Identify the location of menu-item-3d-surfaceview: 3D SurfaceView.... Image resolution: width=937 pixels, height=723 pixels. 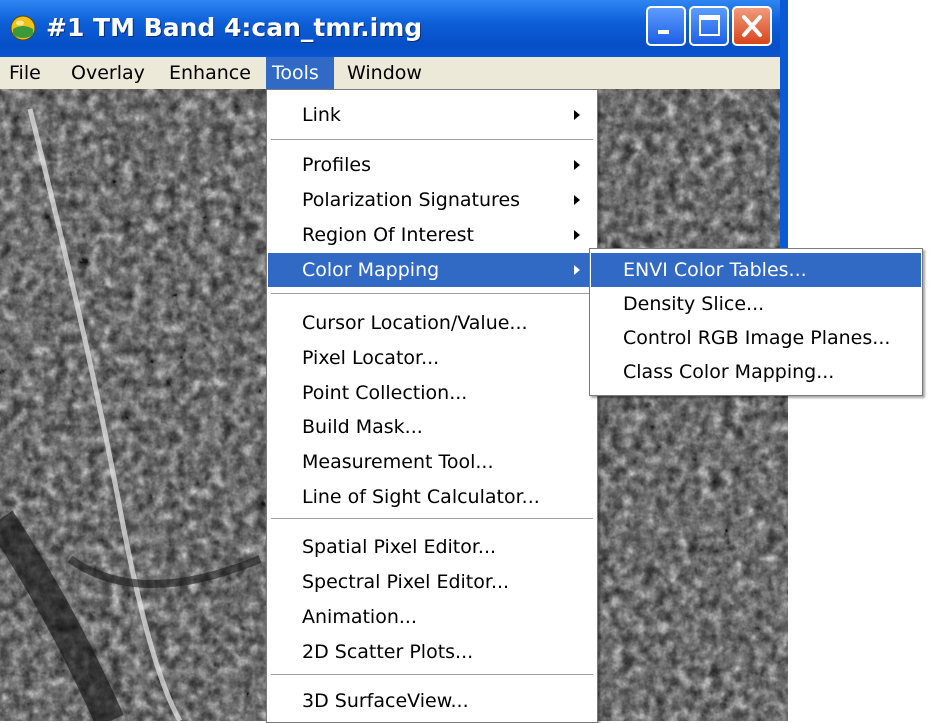
(432, 701).